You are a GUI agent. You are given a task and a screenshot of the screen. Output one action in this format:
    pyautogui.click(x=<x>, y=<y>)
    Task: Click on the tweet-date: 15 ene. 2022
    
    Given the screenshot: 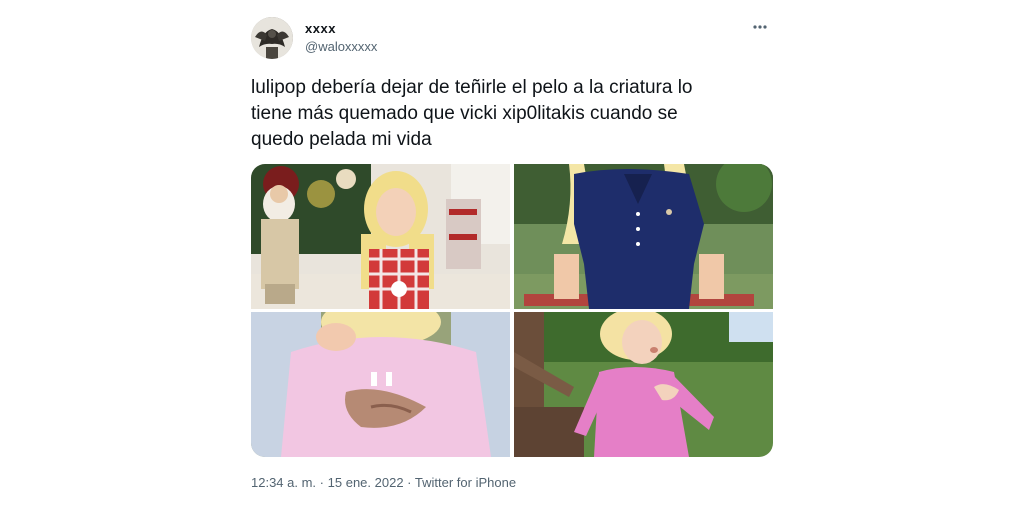 What is the action you would take?
    pyautogui.click(x=366, y=482)
    